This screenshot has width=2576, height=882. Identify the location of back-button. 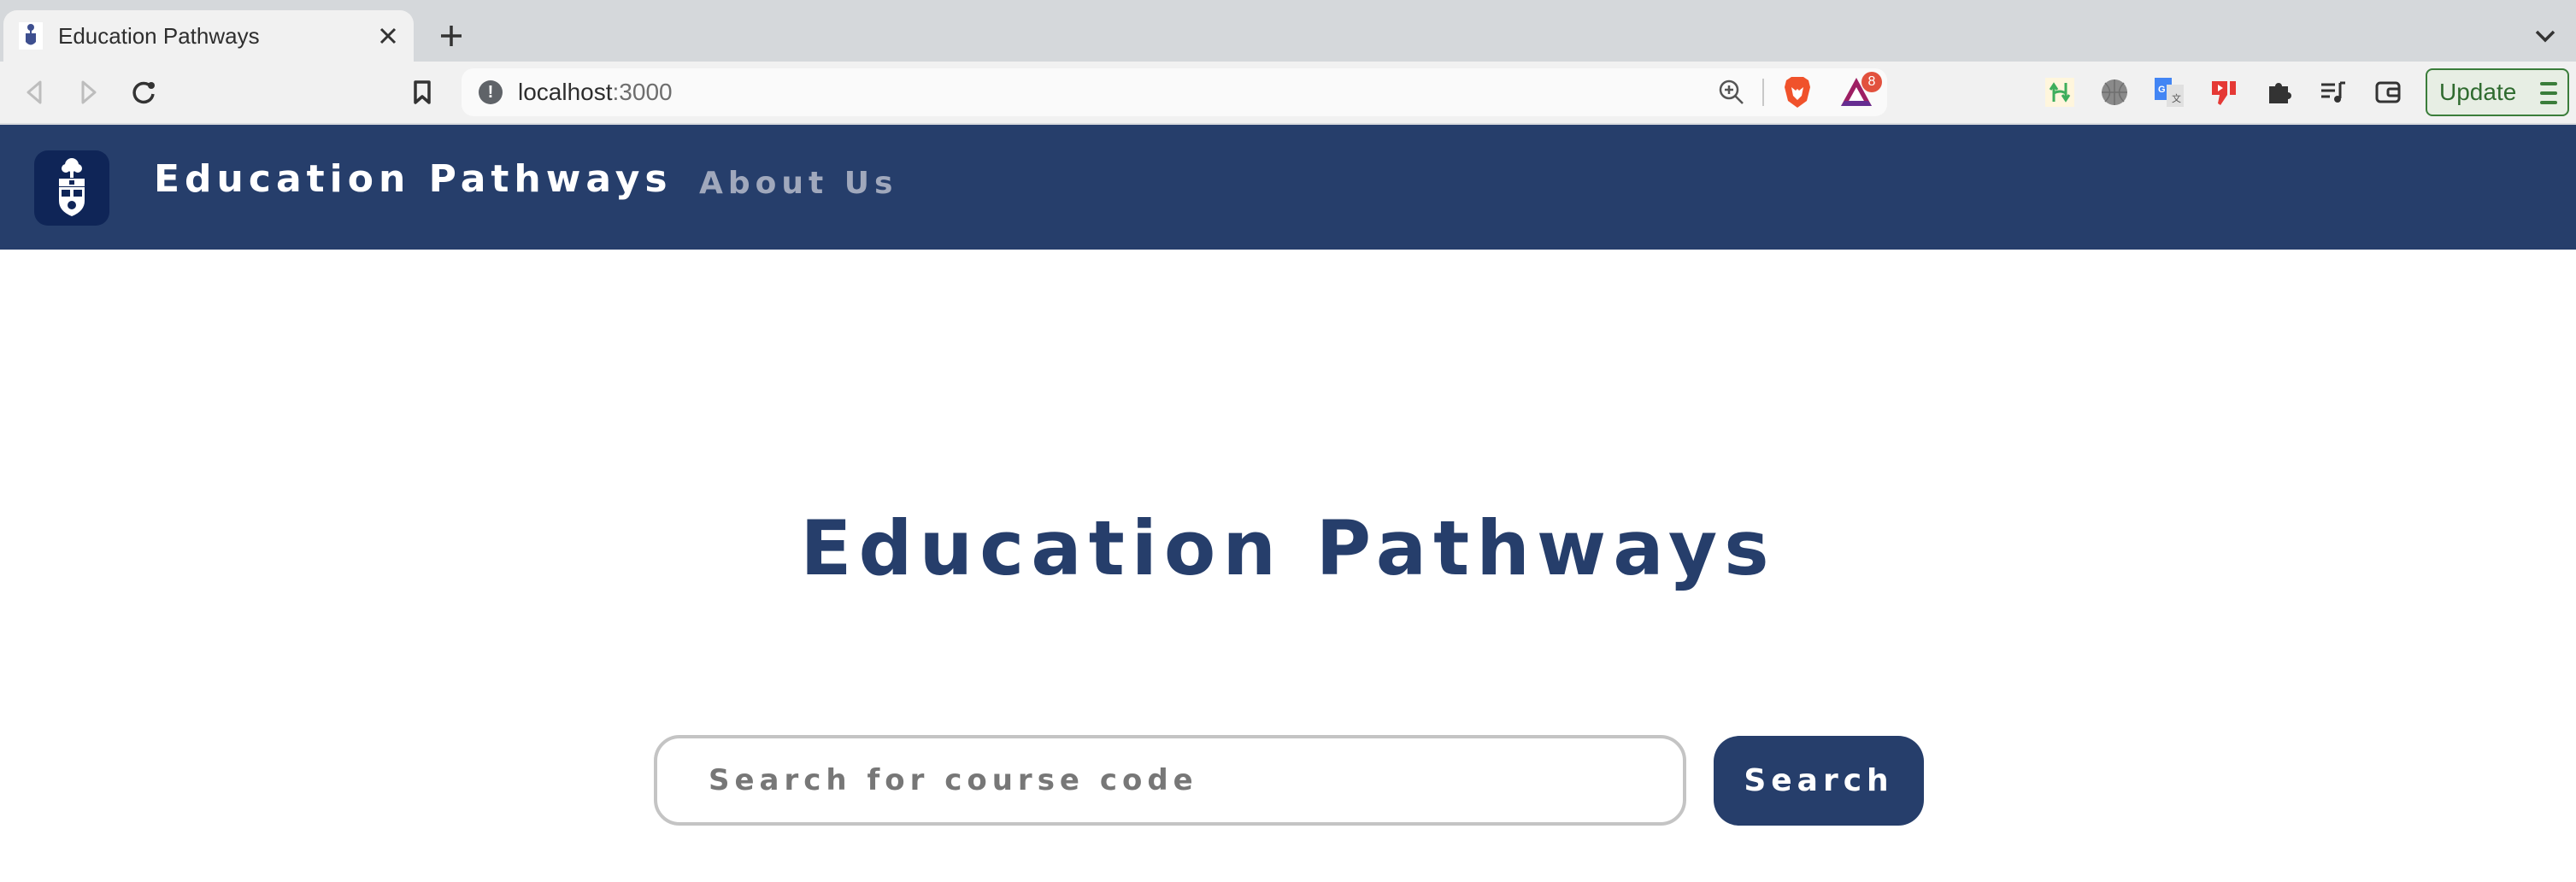
(34, 92).